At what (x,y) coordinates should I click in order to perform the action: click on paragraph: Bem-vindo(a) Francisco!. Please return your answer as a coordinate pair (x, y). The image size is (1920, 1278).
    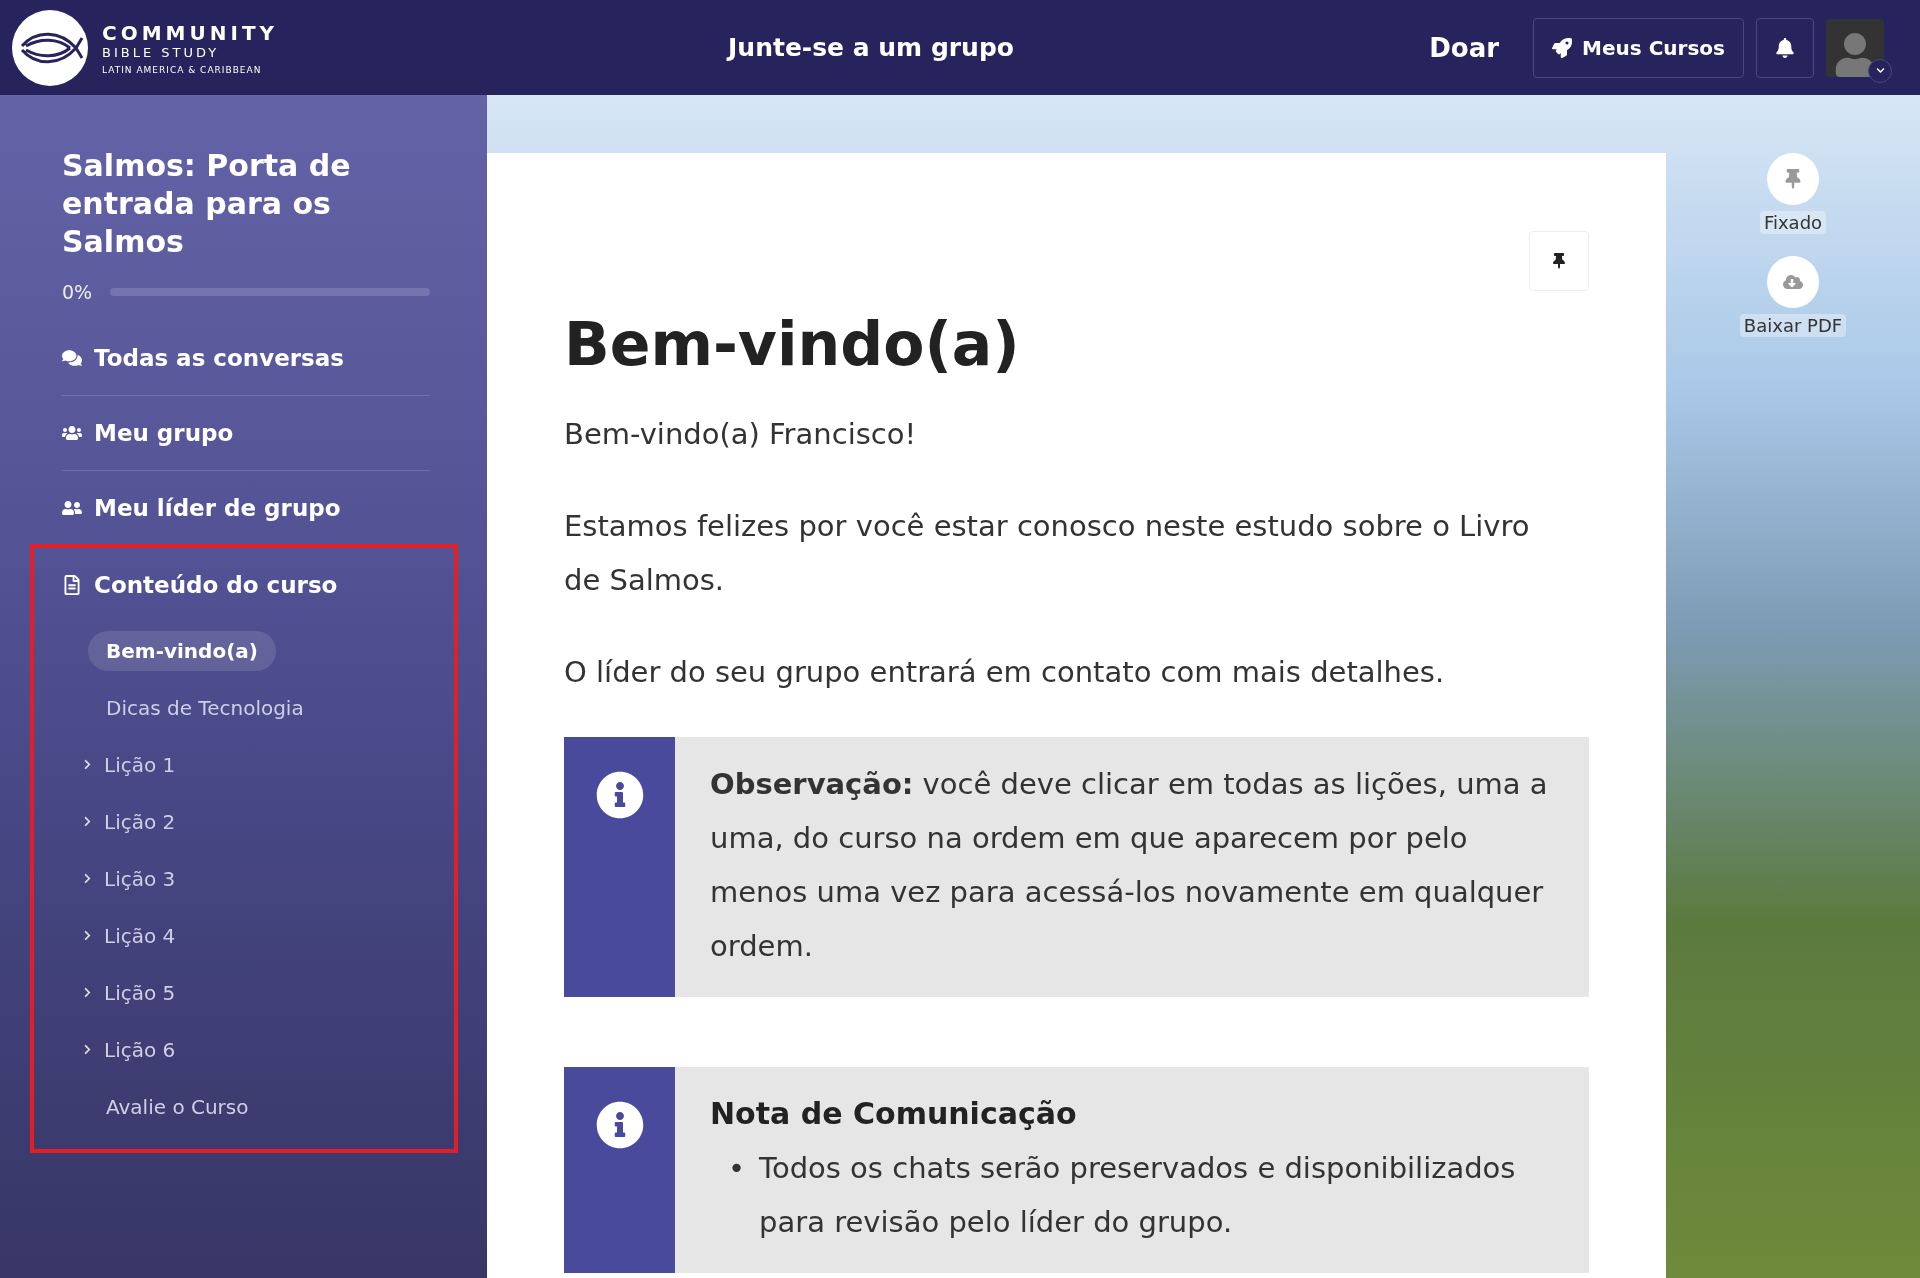
    Looking at the image, I should click on (741, 434).